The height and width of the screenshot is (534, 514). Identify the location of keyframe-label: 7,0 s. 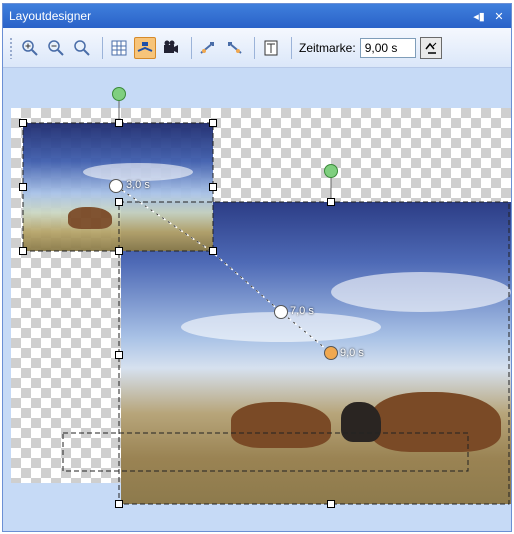
(302, 311).